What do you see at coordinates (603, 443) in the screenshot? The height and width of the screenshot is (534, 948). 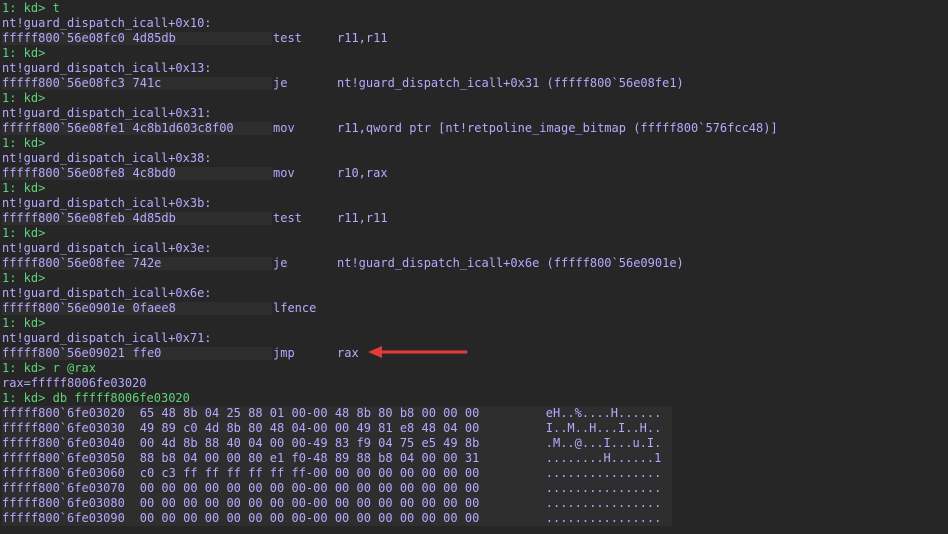 I see `dump-ascii: .M..@...I...u.I.` at bounding box center [603, 443].